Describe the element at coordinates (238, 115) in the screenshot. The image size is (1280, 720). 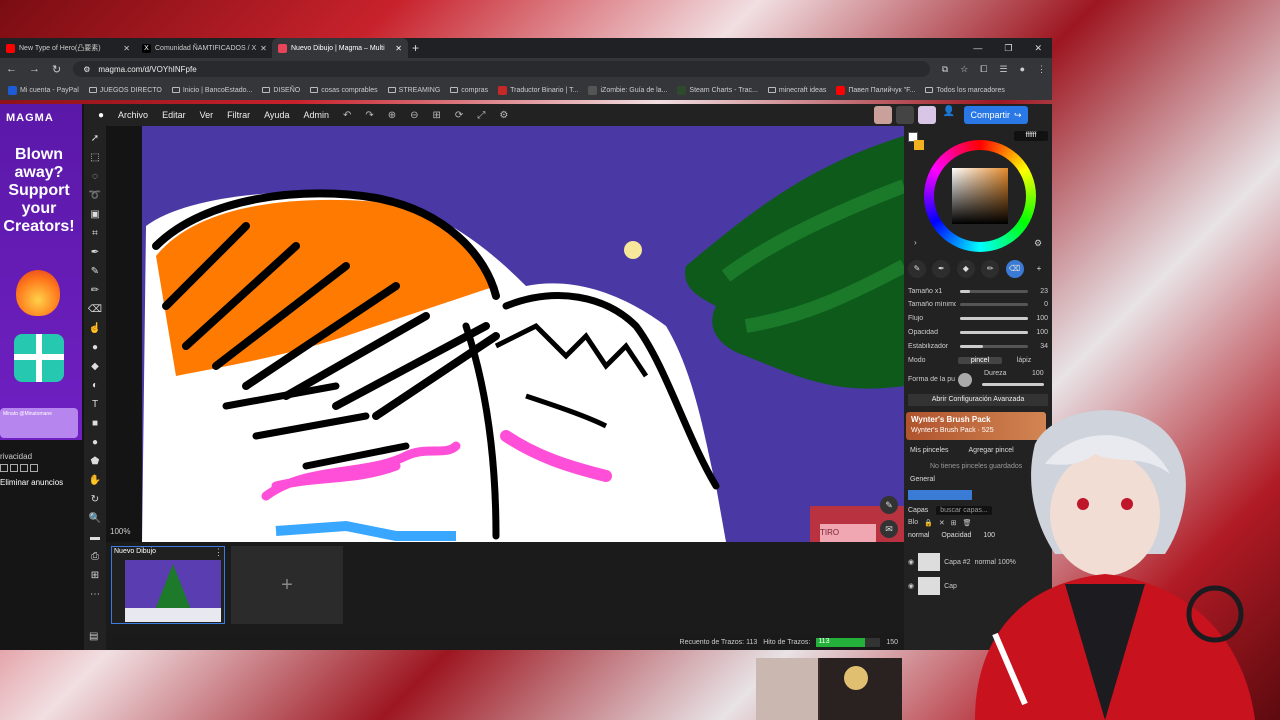
I see `menu-filtrar: Filtrar` at that location.